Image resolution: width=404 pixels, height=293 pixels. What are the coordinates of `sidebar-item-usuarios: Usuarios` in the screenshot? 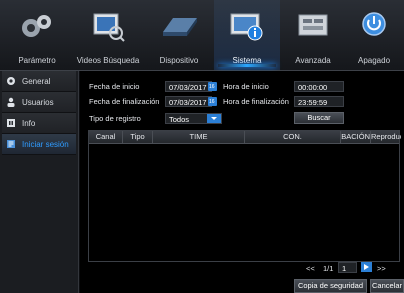 It's located at (39, 102).